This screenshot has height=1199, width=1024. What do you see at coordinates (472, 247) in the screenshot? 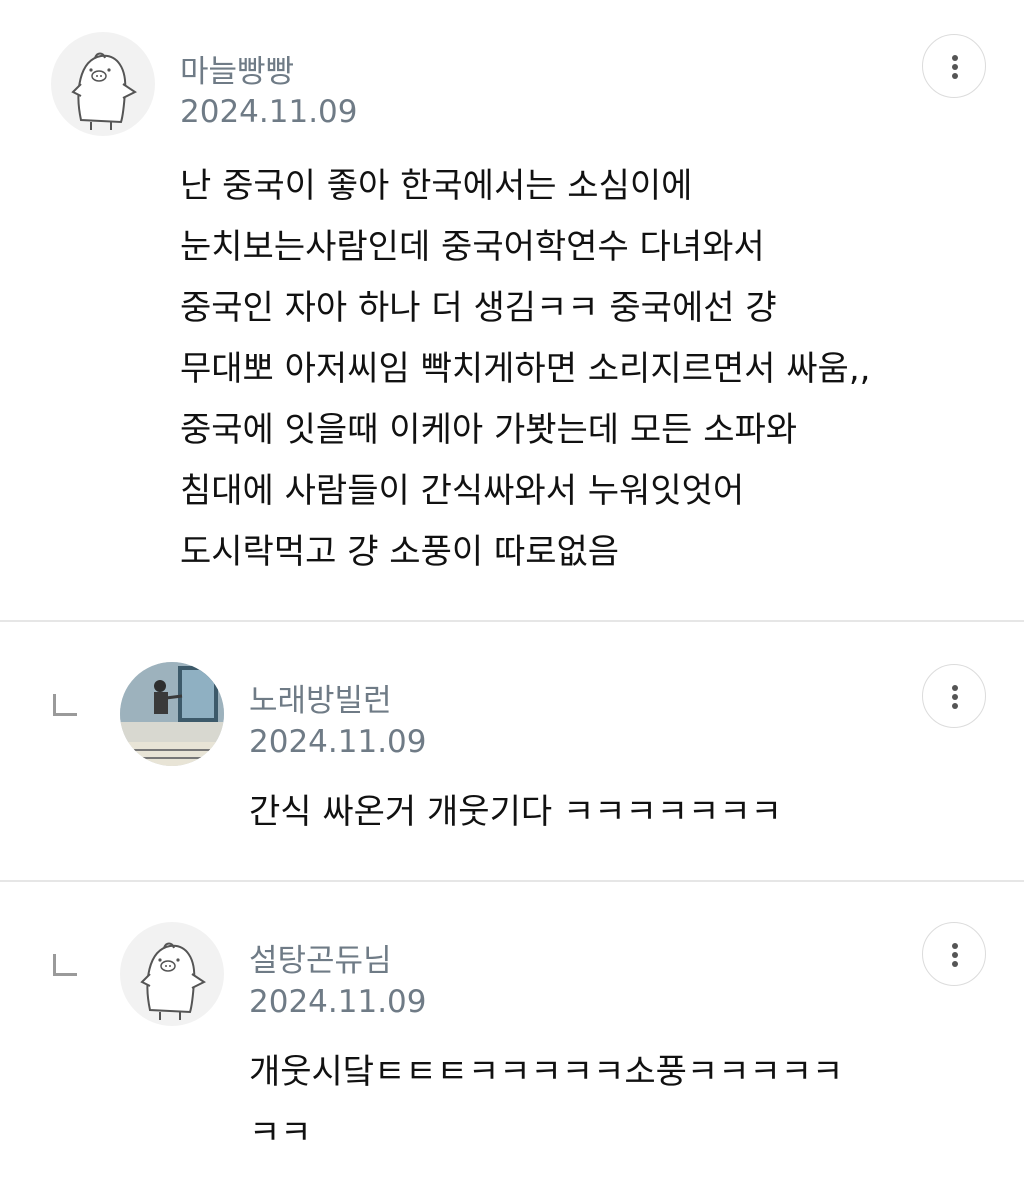
I see `comment-line: 눈치보는사람인데 중국어학연수 다녀와서` at bounding box center [472, 247].